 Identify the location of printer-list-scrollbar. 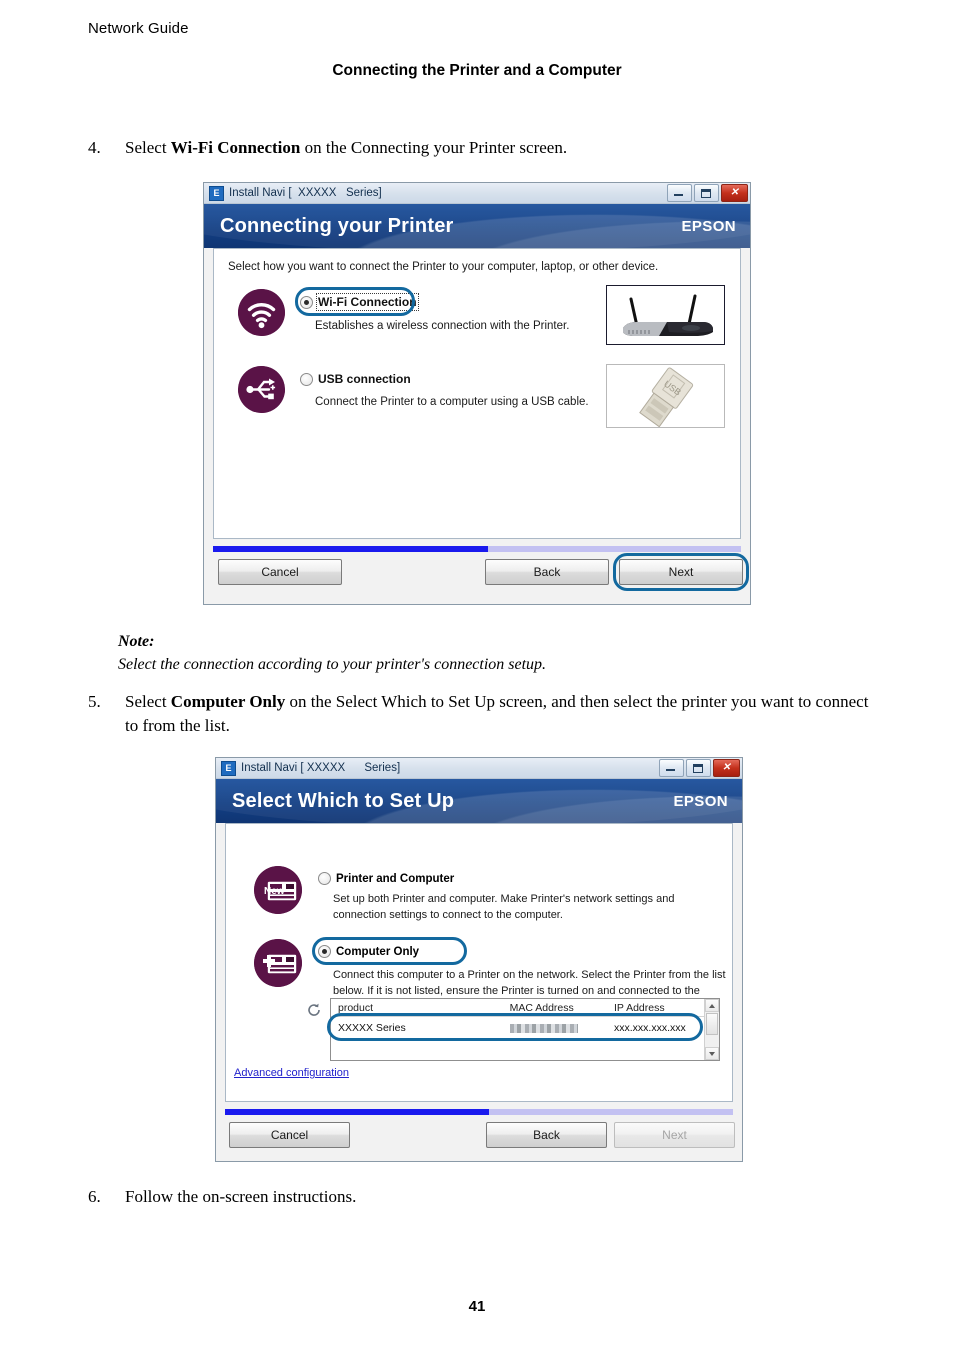
(711, 1029).